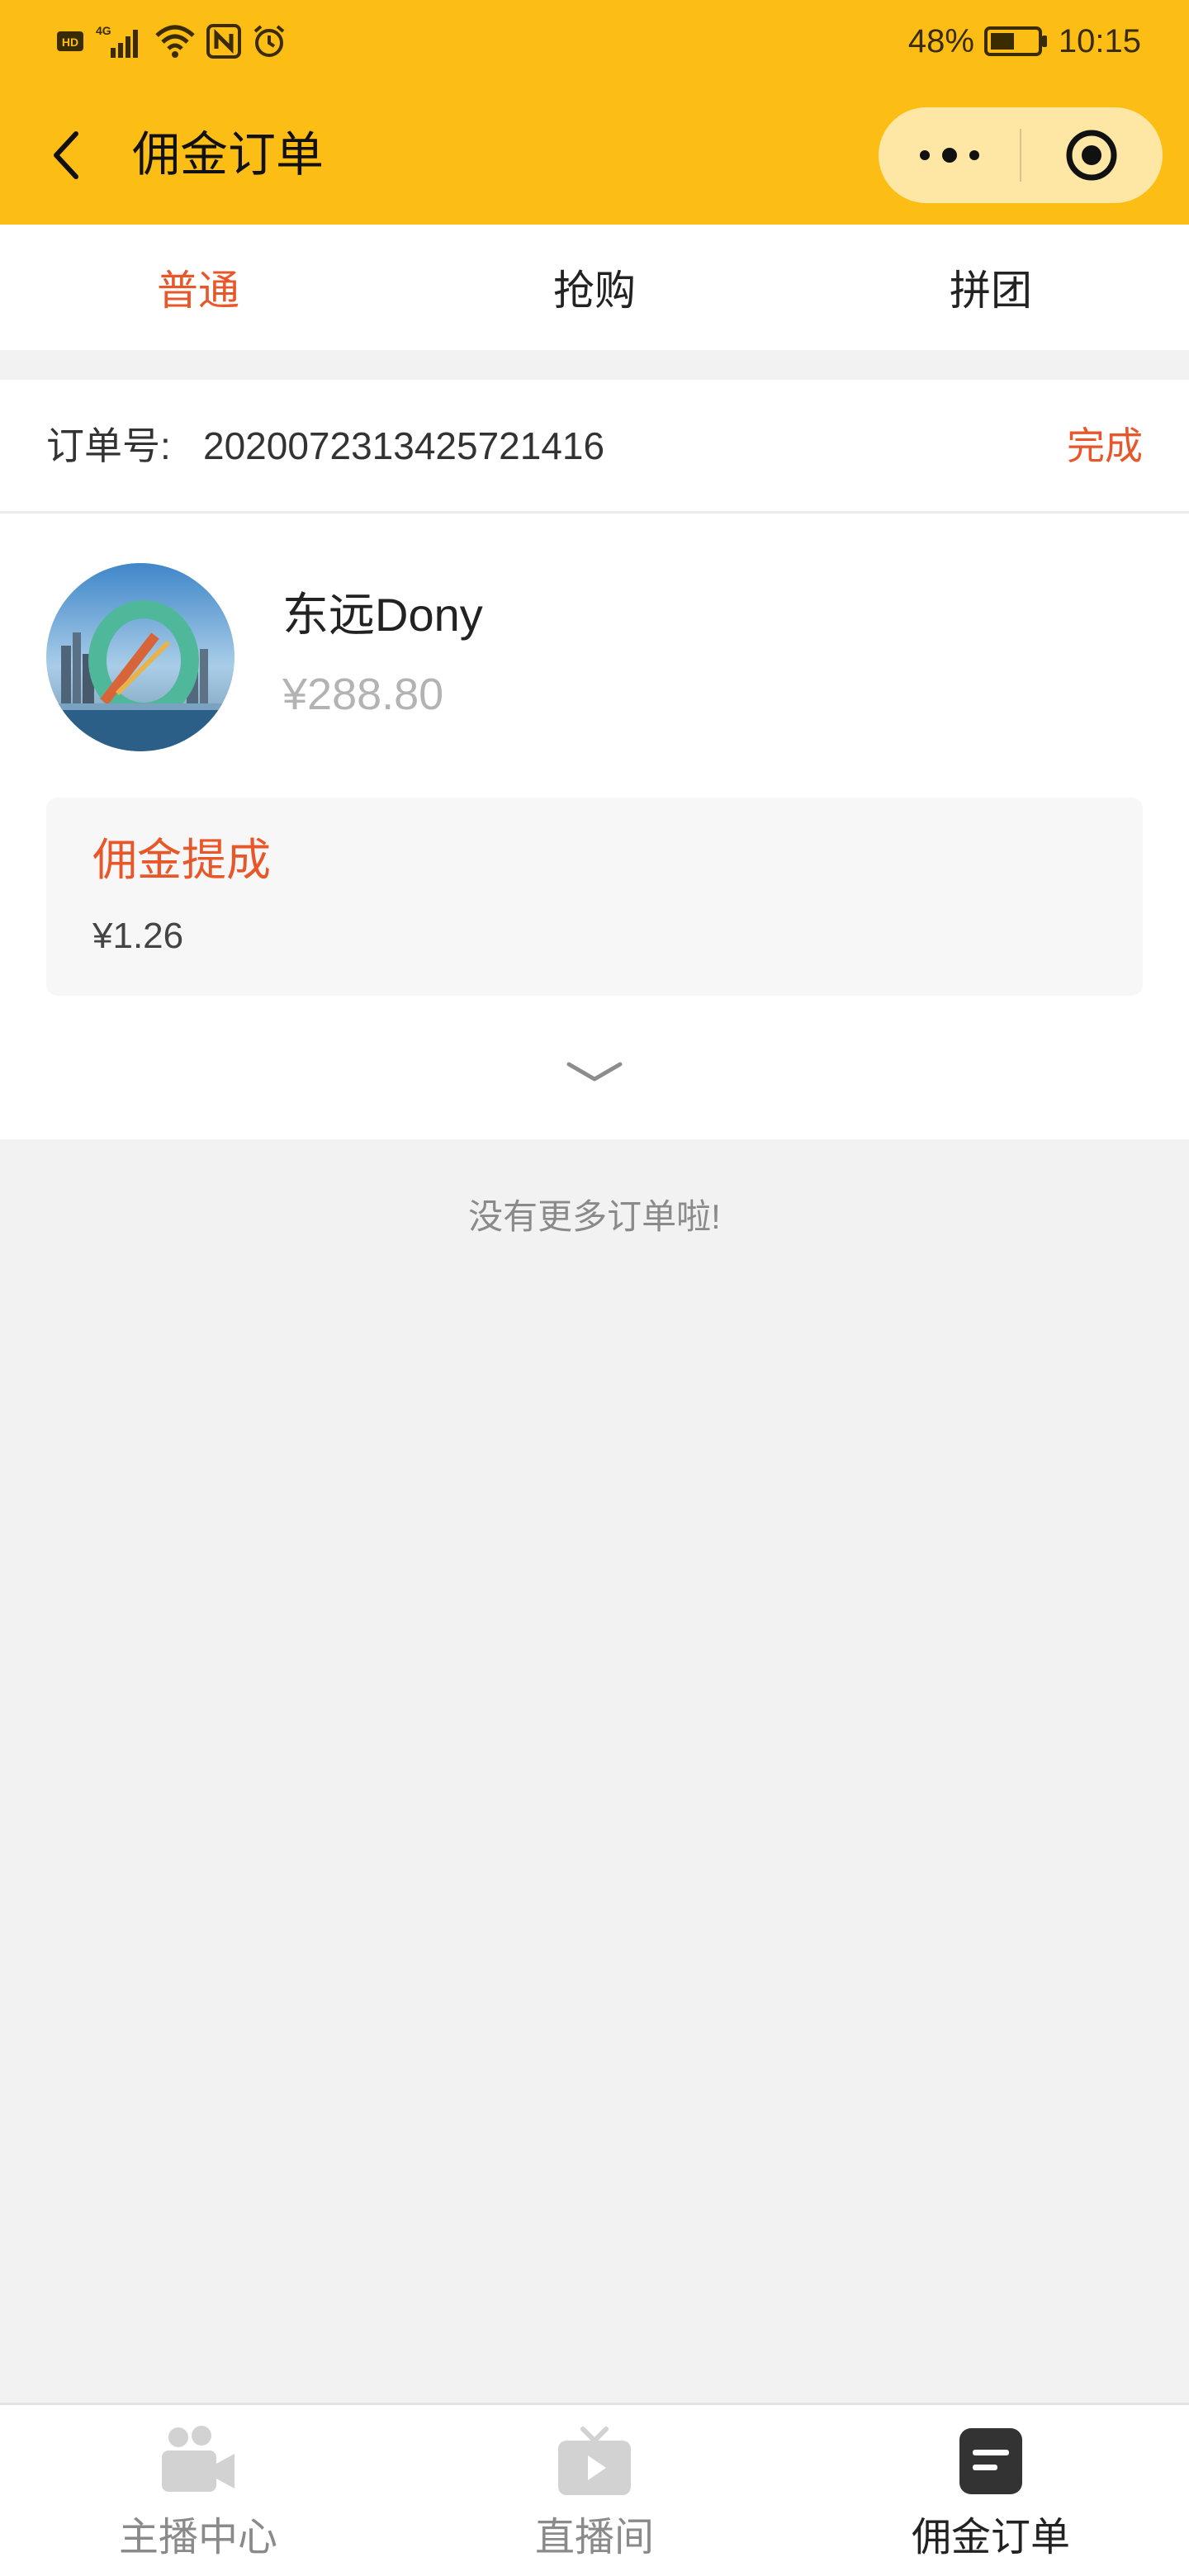 This screenshot has height=2576, width=1189. I want to click on hd-icon: HD, so click(70, 41).